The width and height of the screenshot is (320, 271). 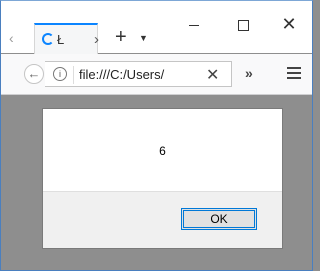 I want to click on dialog-message: 6, so click(x=162, y=151).